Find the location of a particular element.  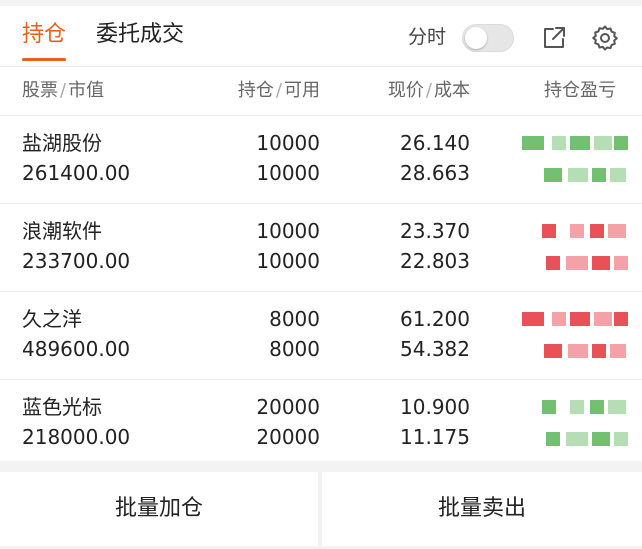

header-profit-loss: 持仓盈亏 is located at coordinates (580, 90).